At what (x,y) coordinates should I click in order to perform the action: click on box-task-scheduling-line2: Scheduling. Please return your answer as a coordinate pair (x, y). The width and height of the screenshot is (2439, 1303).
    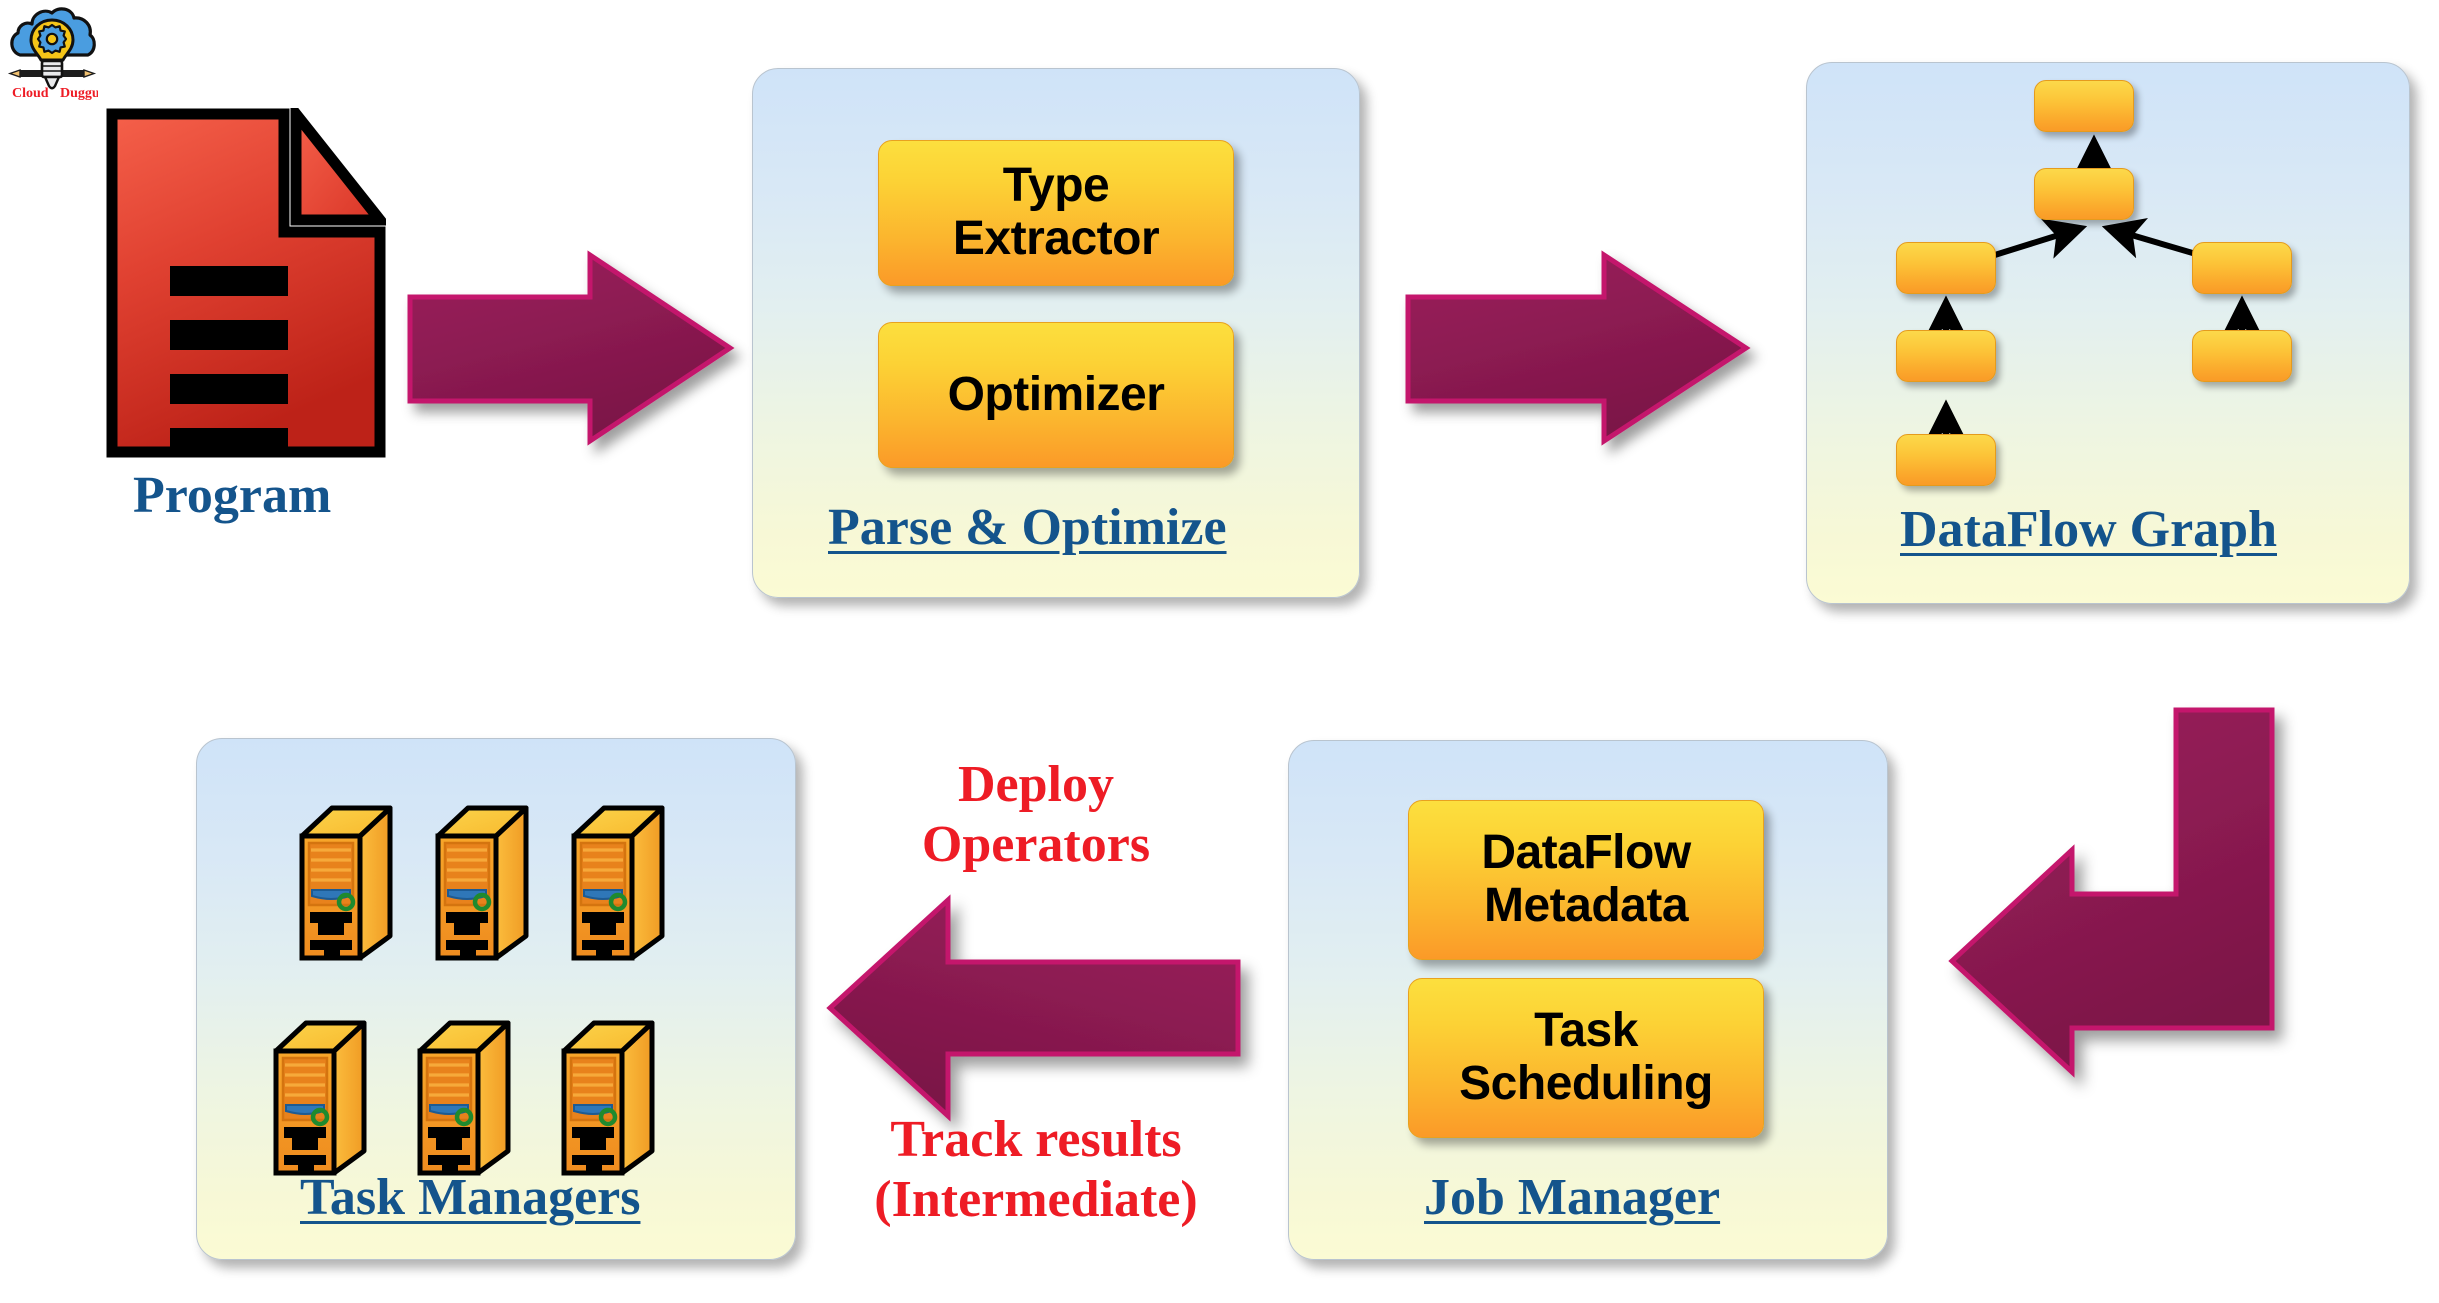
    Looking at the image, I should click on (1586, 1083).